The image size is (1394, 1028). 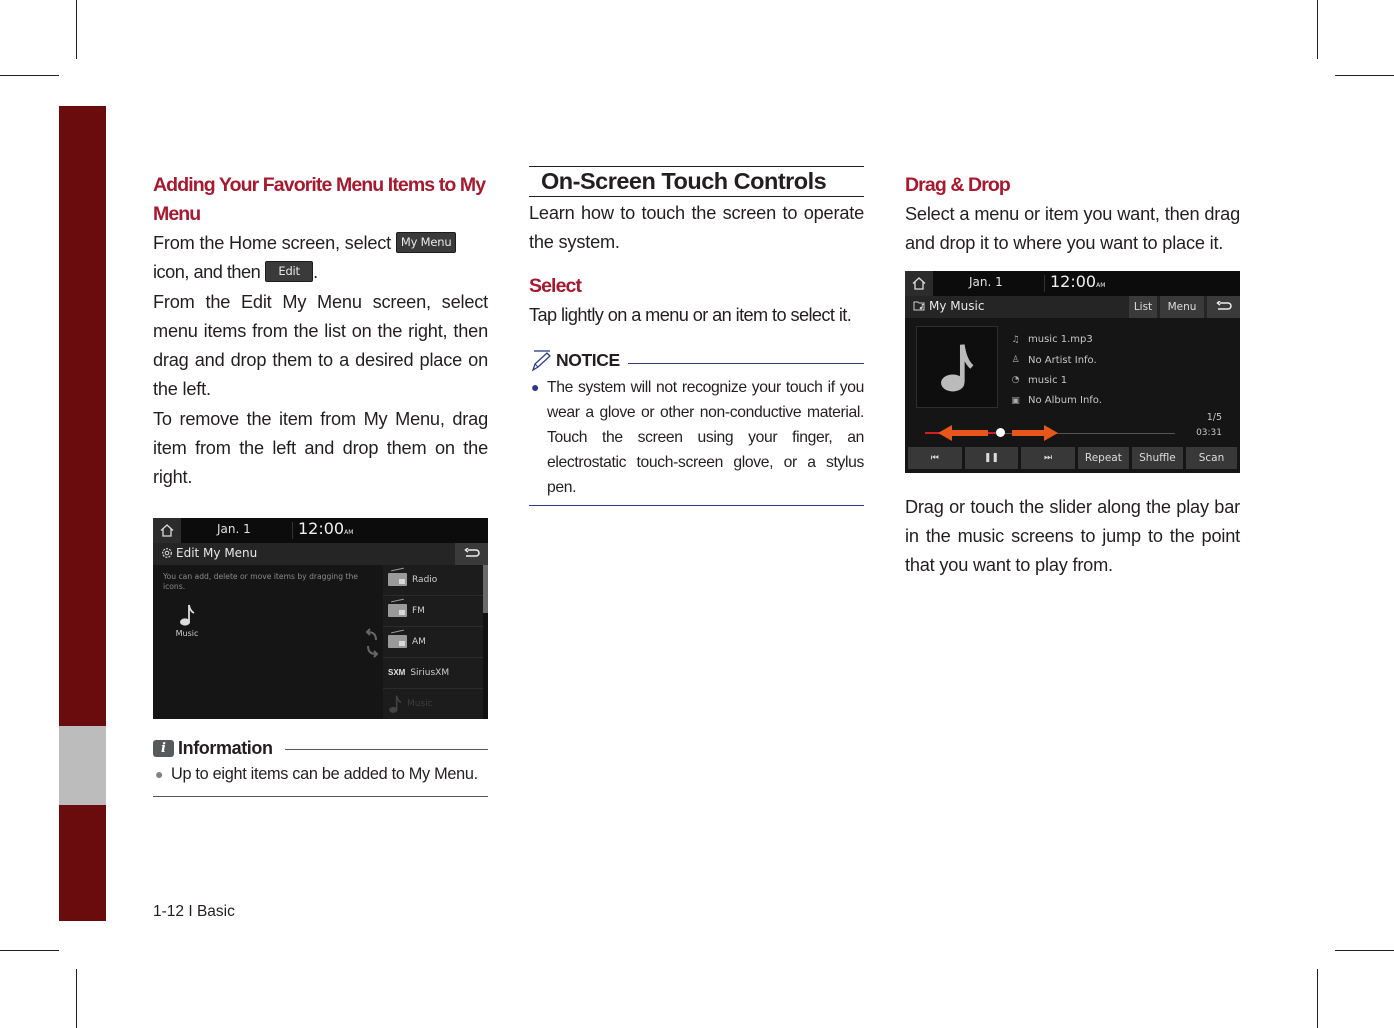 What do you see at coordinates (1015, 380) in the screenshot?
I see `title-icon: ◔` at bounding box center [1015, 380].